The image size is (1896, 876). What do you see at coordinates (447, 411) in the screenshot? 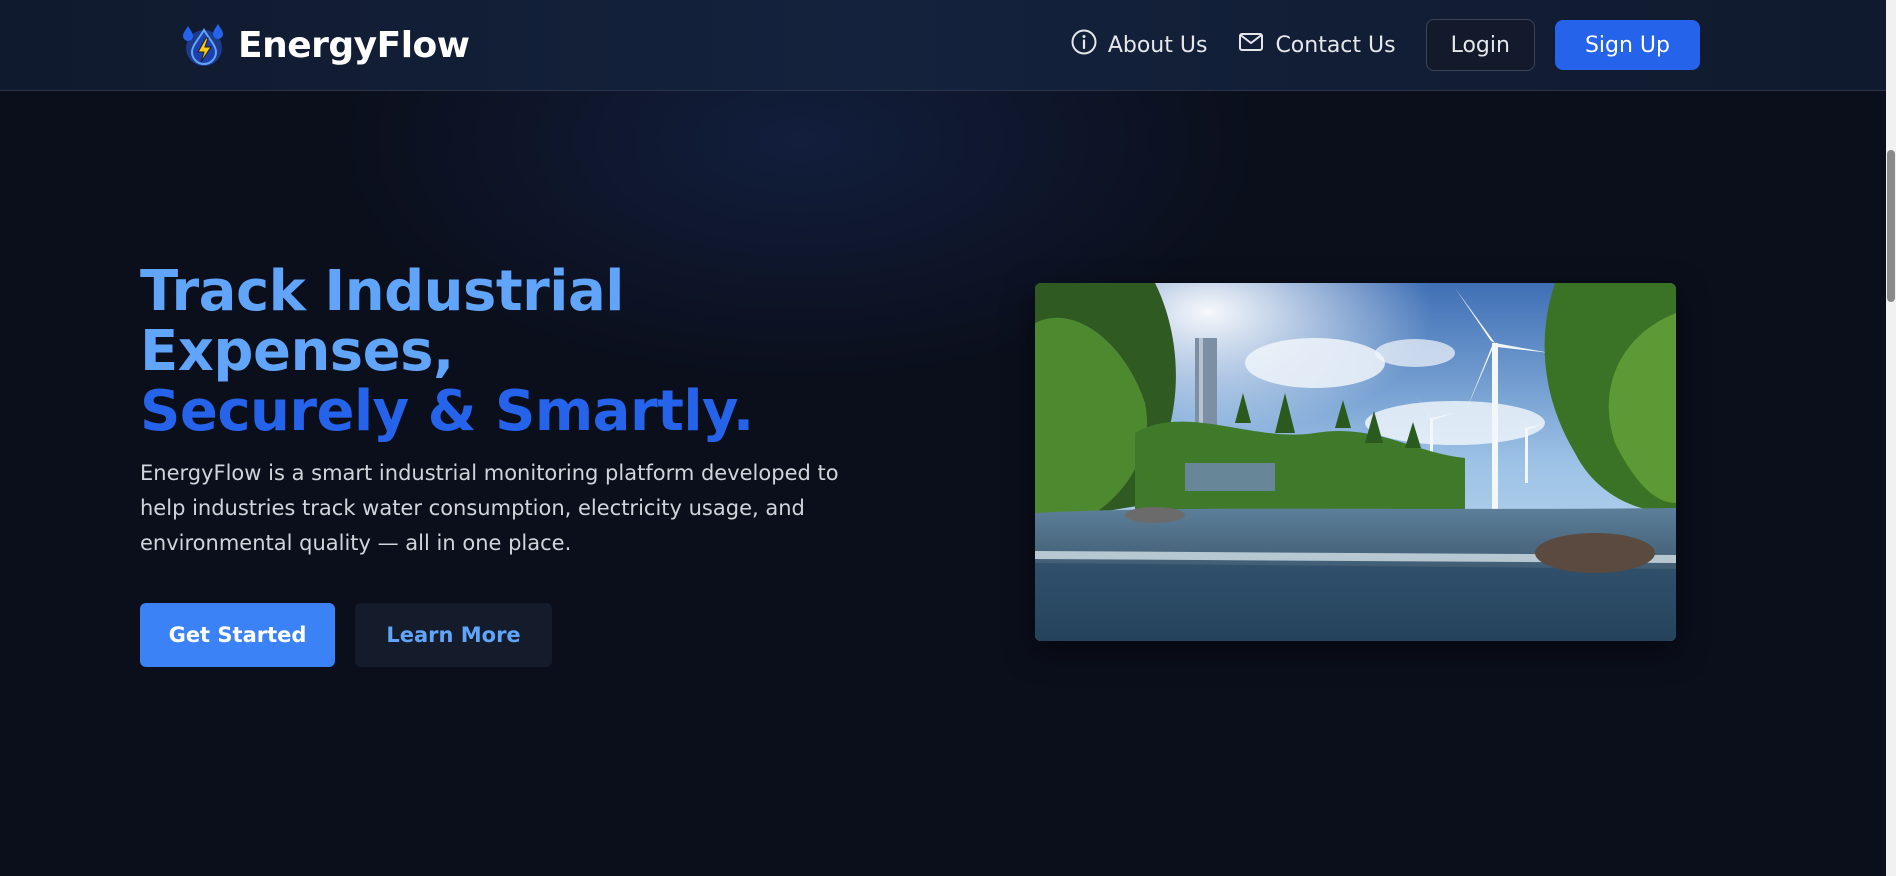
I see `hero-title-line3: Securely & Smartly.` at bounding box center [447, 411].